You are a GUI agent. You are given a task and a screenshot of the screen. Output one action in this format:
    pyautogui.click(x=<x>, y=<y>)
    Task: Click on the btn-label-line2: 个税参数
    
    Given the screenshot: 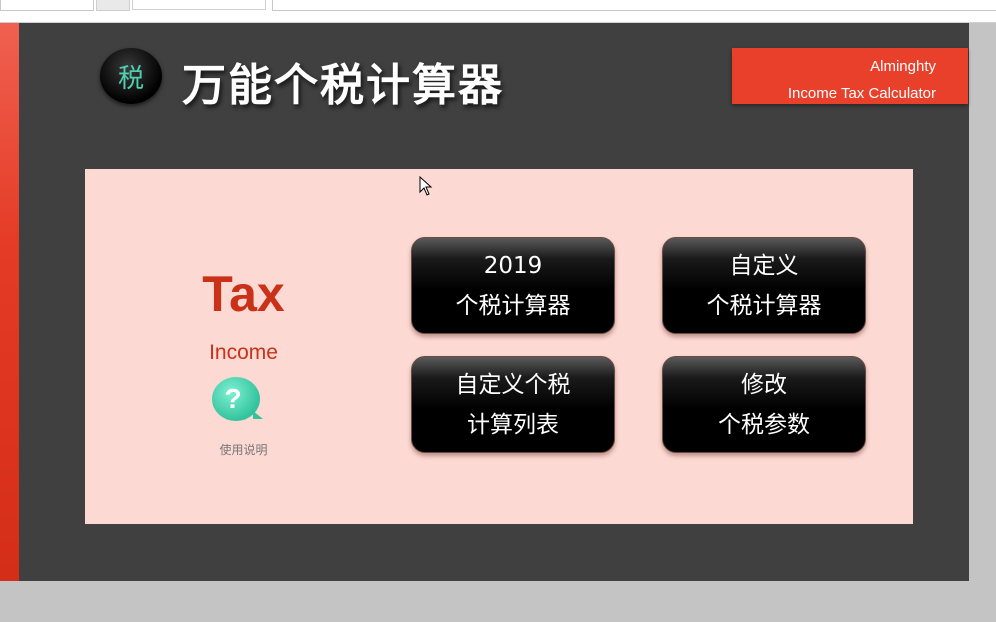 What is the action you would take?
    pyautogui.click(x=764, y=424)
    